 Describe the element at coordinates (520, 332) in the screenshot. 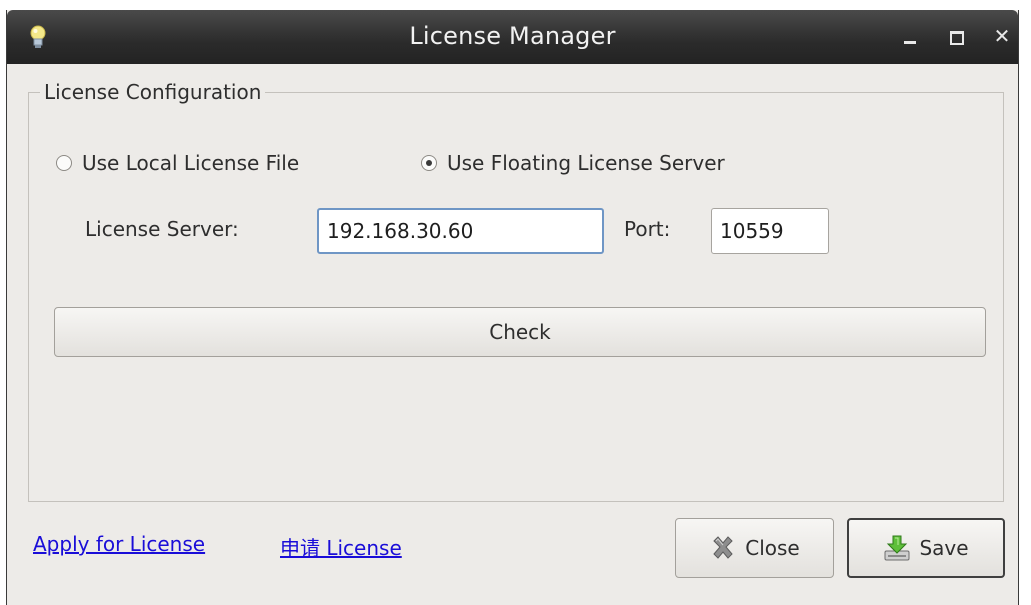

I see `check-button: Check` at that location.